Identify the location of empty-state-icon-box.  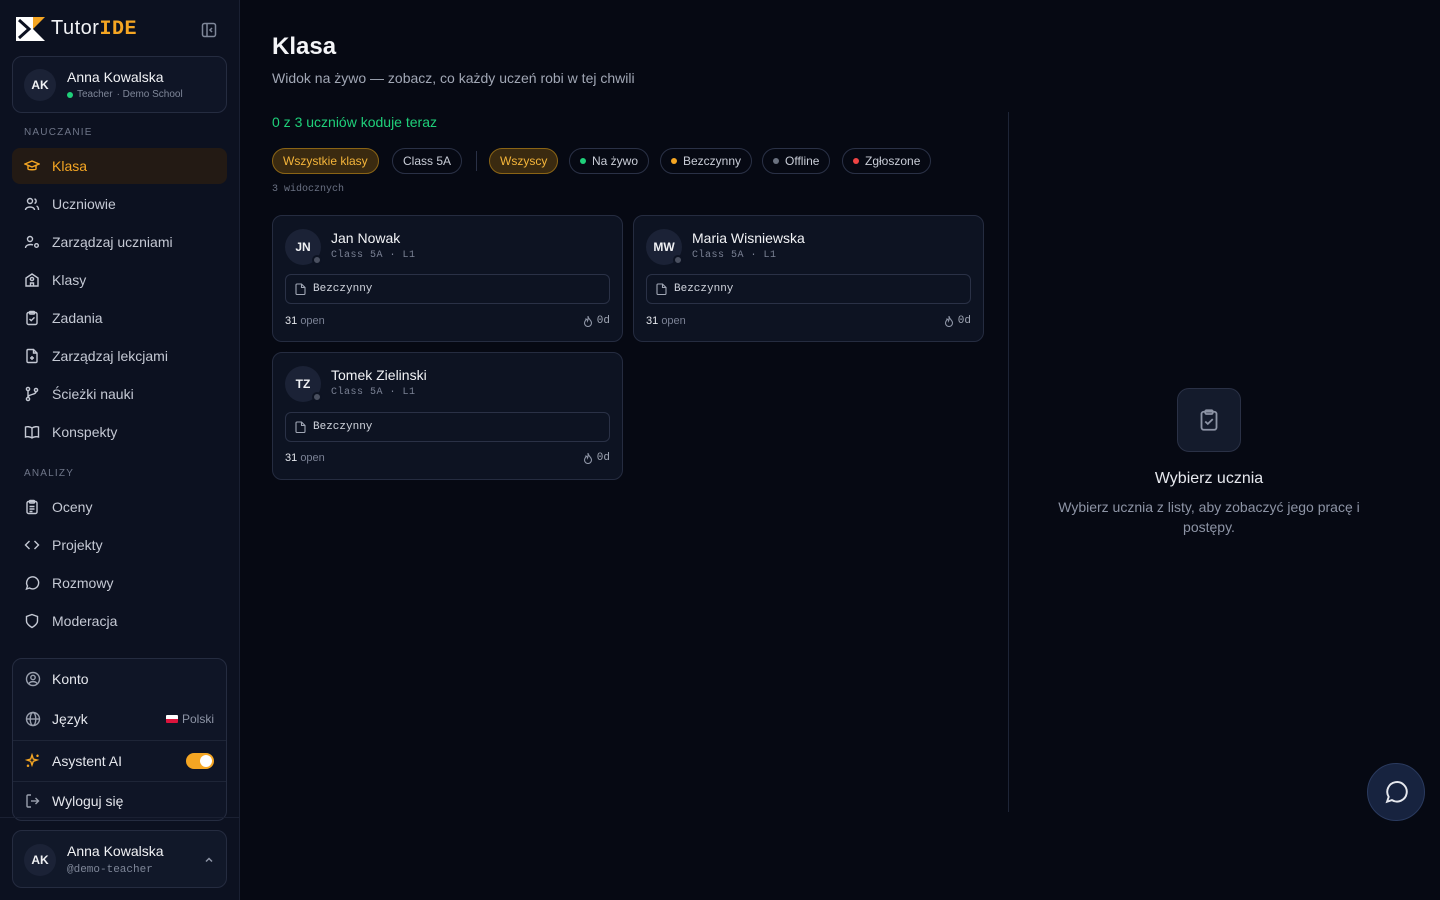
(1209, 420).